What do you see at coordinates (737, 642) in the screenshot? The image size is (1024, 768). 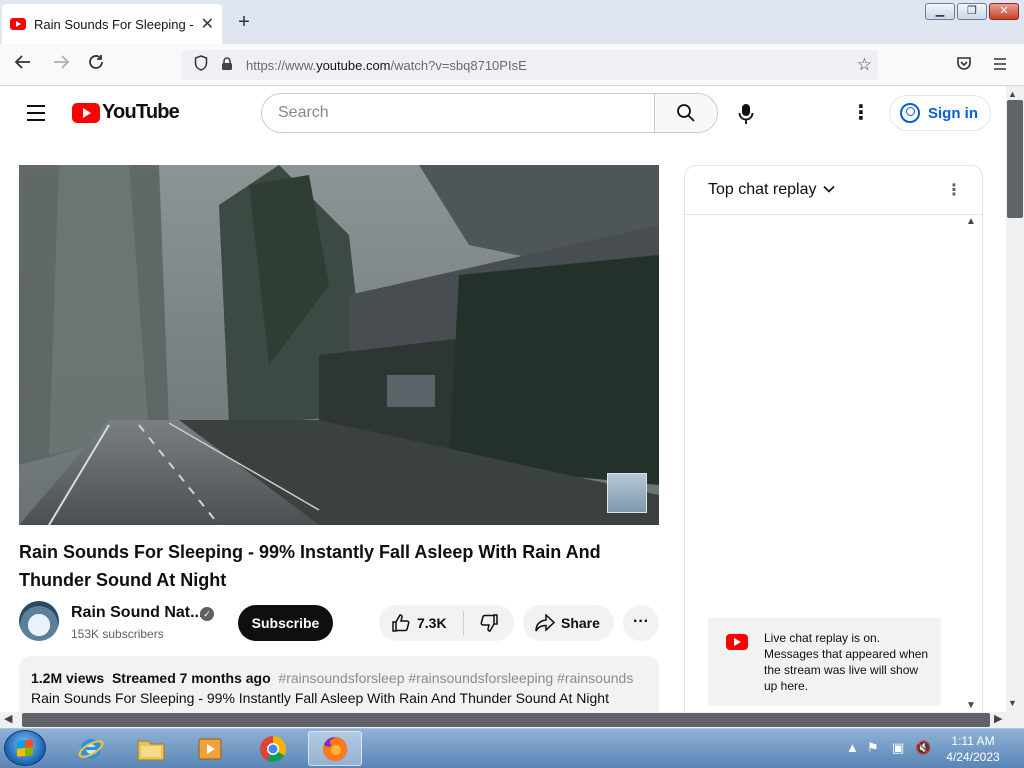 I see `youtube-notice-icon` at bounding box center [737, 642].